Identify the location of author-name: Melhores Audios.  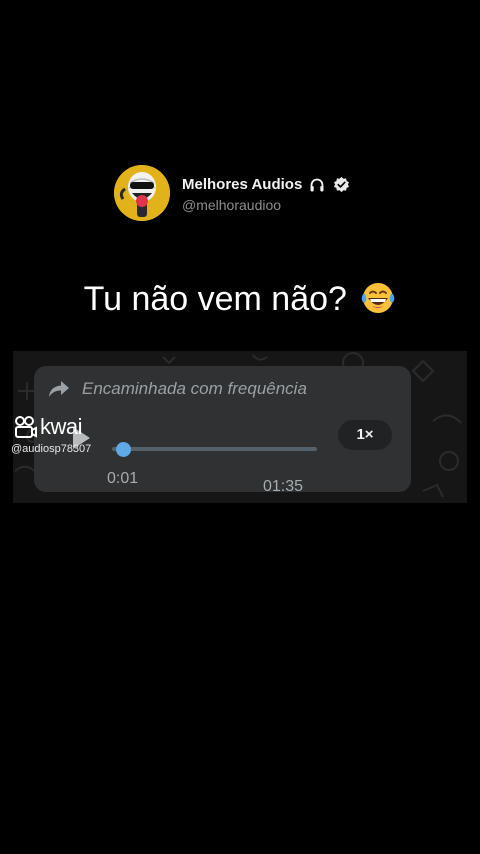
(242, 184).